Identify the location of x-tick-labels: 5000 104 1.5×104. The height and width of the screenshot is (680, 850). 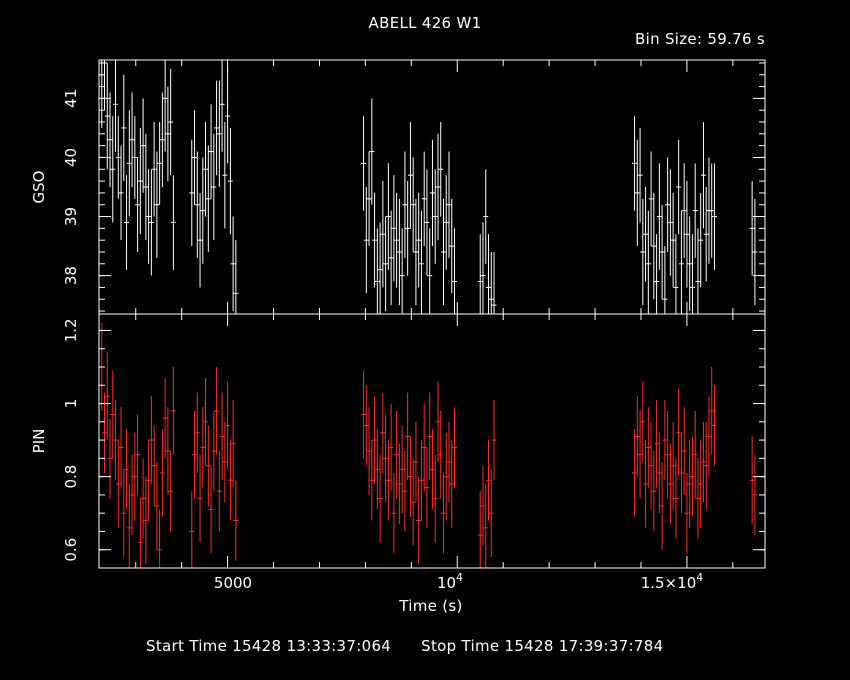
(458, 581).